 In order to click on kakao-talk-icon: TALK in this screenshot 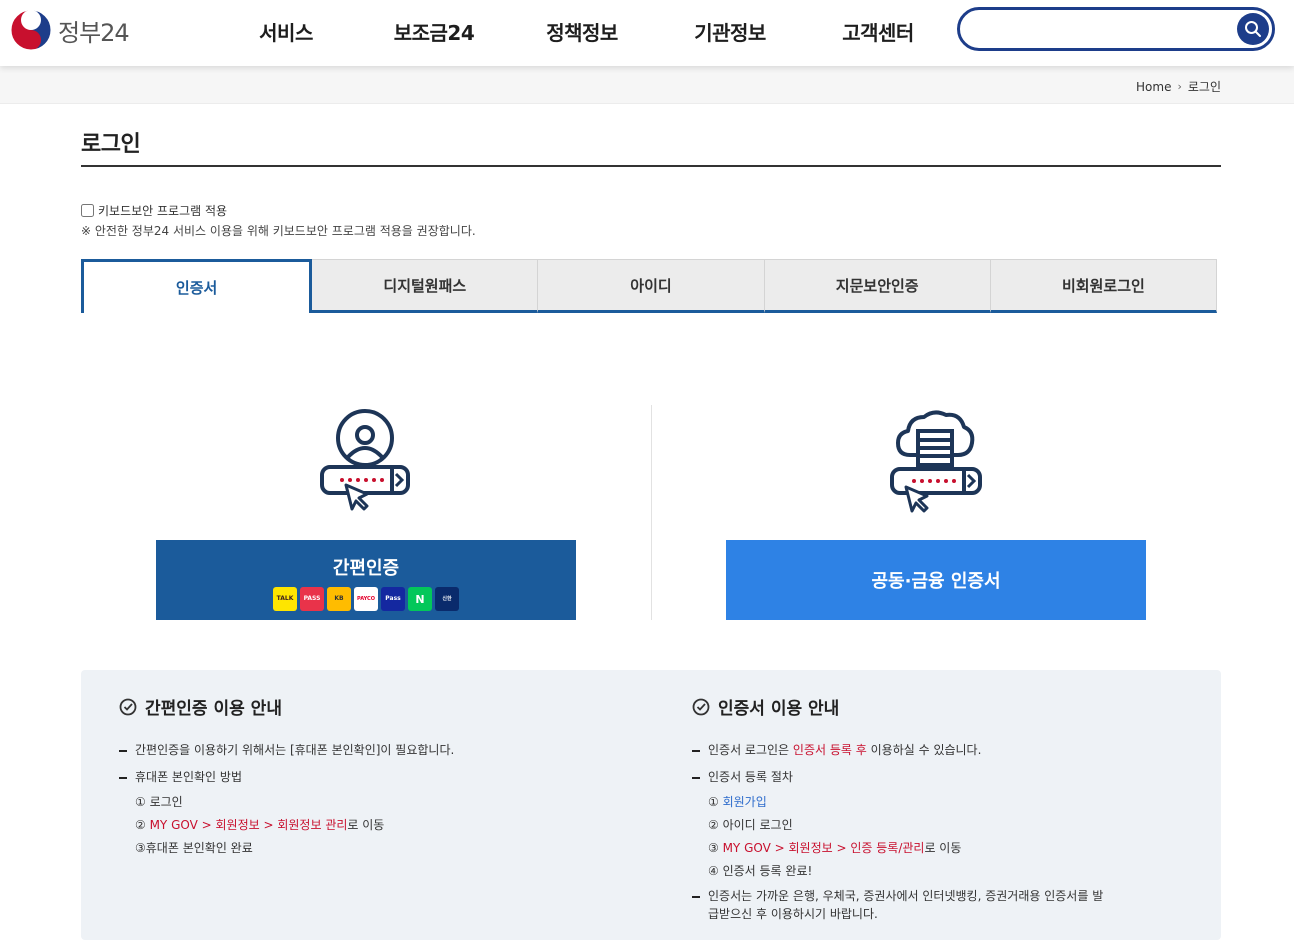, I will do `click(285, 599)`.